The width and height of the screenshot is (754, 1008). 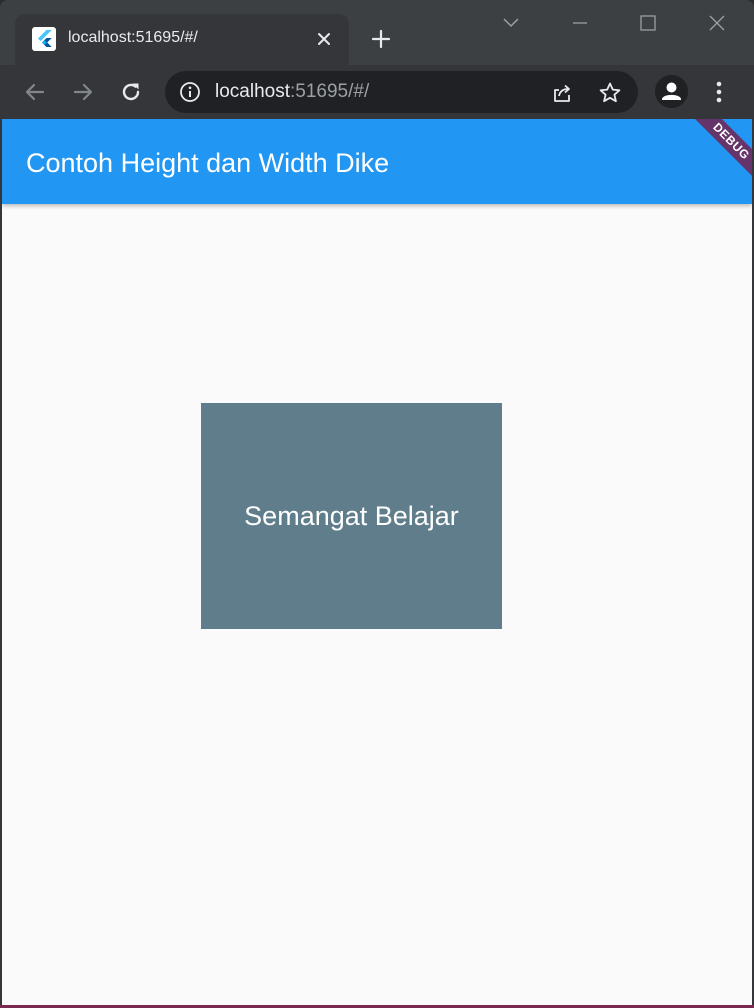 I want to click on tab-strip: localhost:51695/#/, so click(x=377, y=32).